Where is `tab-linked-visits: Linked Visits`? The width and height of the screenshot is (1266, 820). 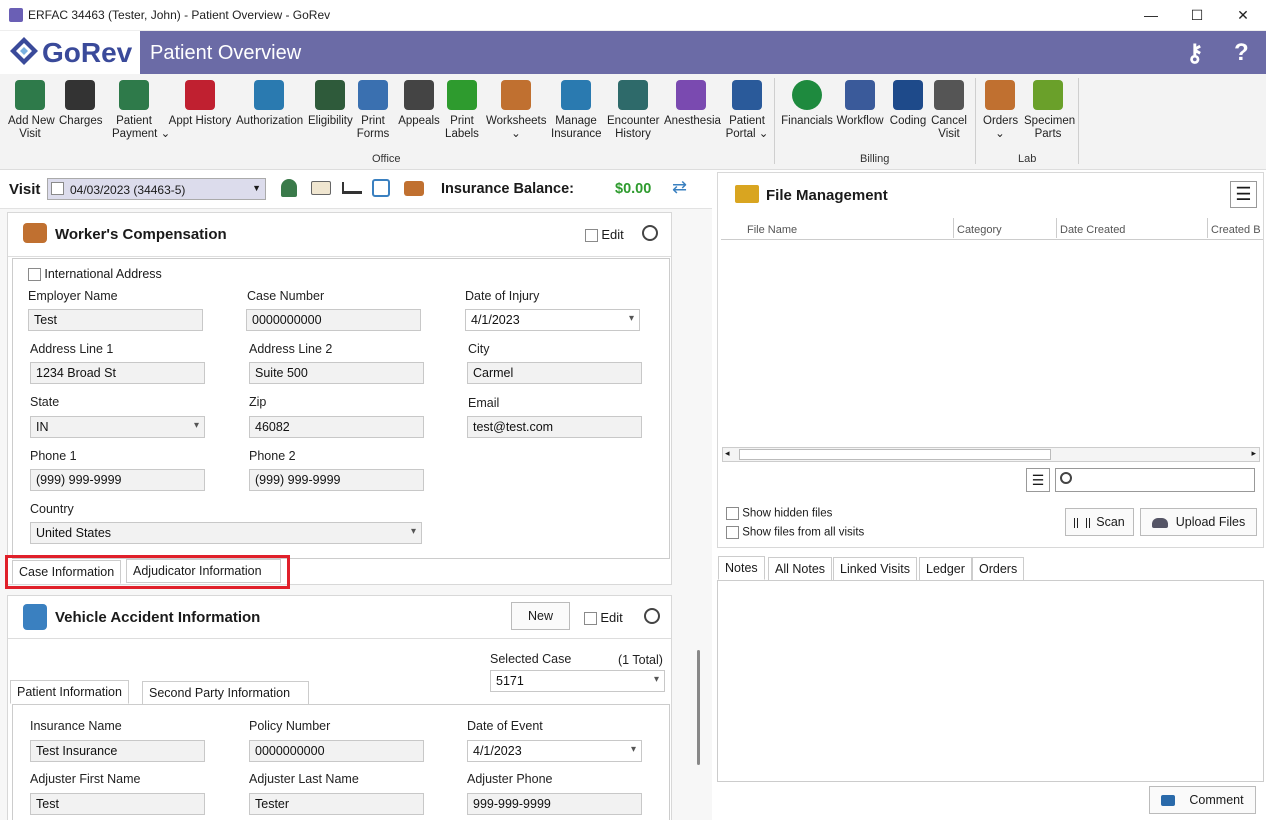
tab-linked-visits: Linked Visits is located at coordinates (875, 569).